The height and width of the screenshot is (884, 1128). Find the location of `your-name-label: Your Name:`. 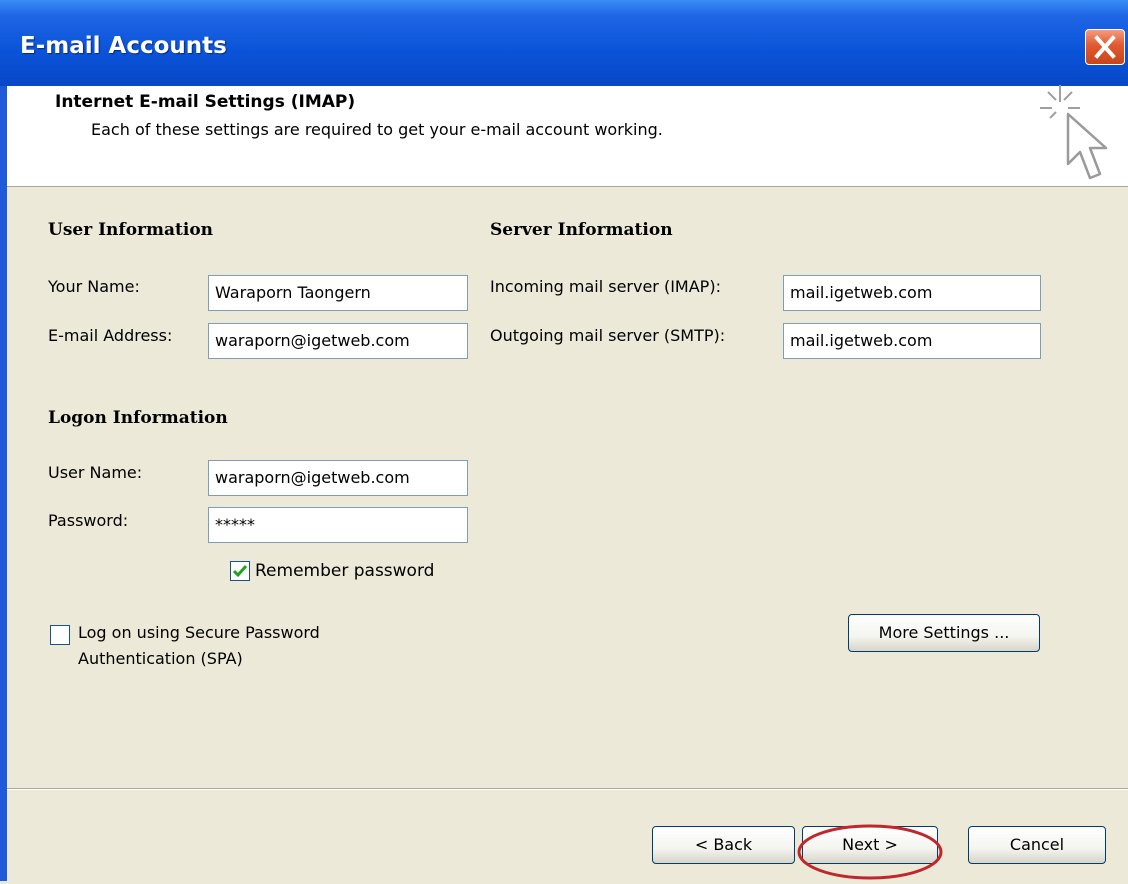

your-name-label: Your Name: is located at coordinates (94, 286).